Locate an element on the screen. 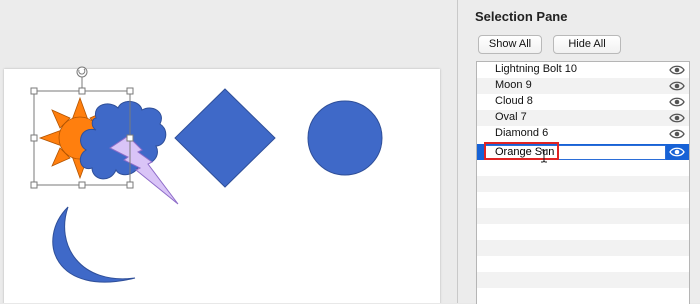 The width and height of the screenshot is (700, 304). list-item: Oval 7 is located at coordinates (583, 118).